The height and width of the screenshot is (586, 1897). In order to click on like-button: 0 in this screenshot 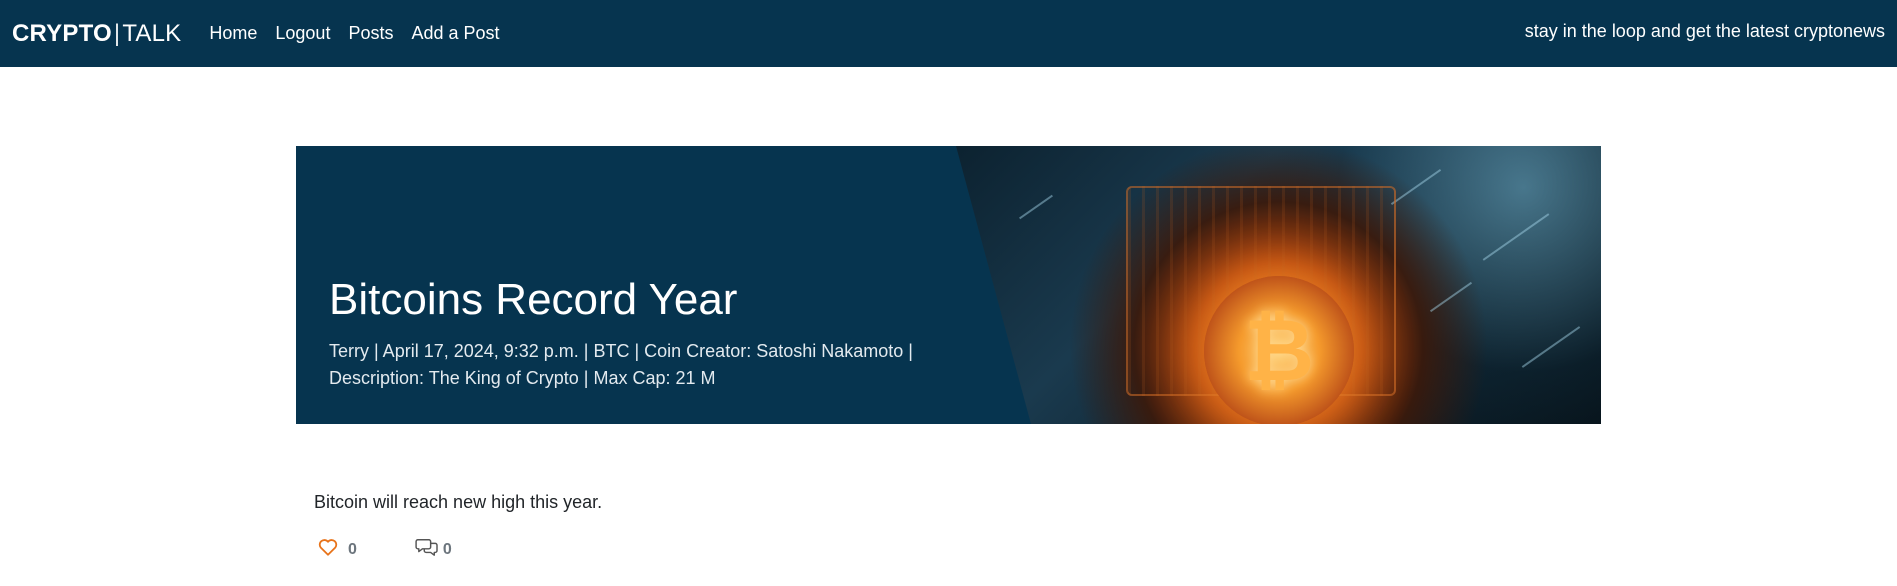, I will do `click(337, 549)`.